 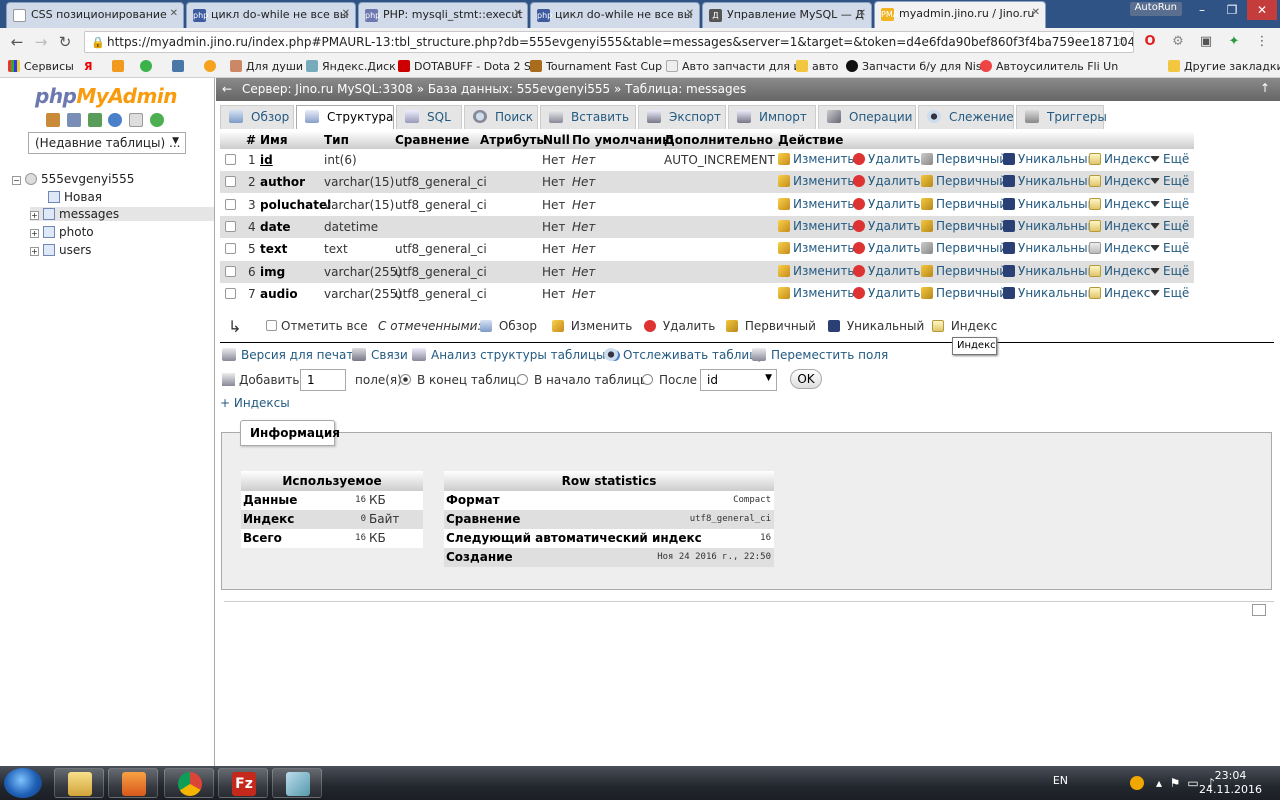 I want to click on selected-browse-button: Обзор, so click(x=508, y=326).